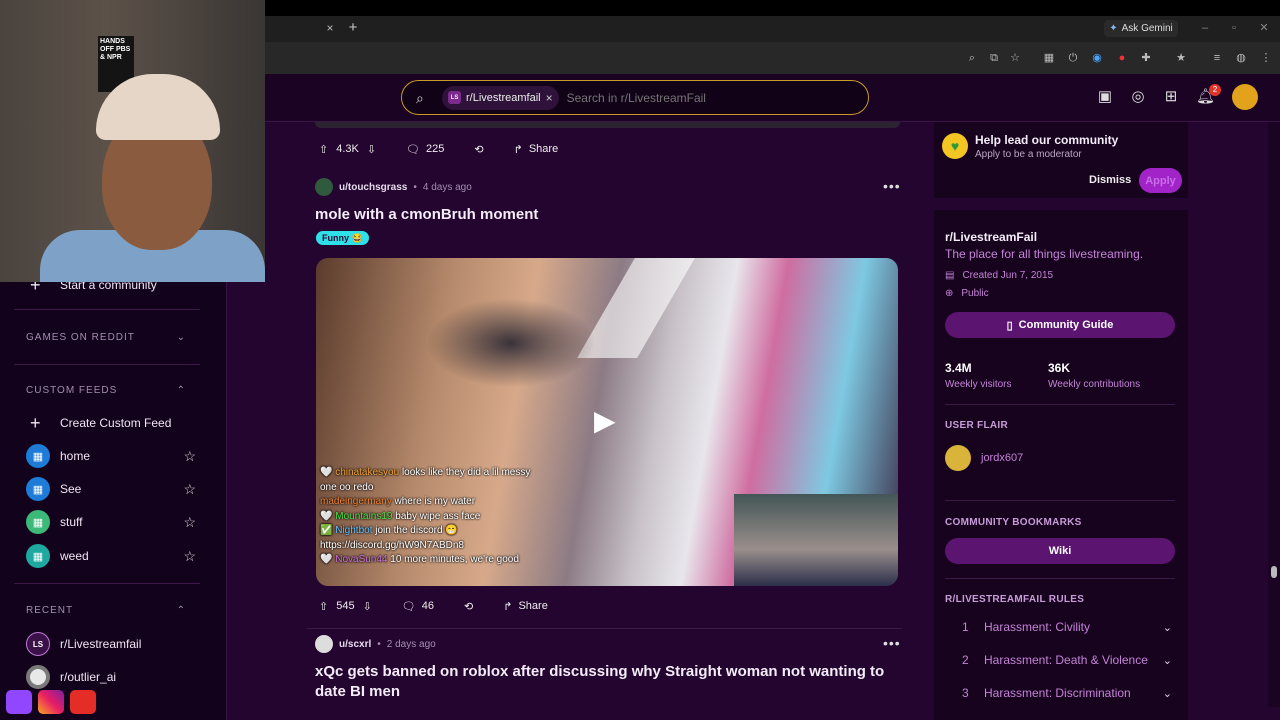  I want to click on sidebar-item-stuff: ▦ stuff ☆, so click(111, 522).